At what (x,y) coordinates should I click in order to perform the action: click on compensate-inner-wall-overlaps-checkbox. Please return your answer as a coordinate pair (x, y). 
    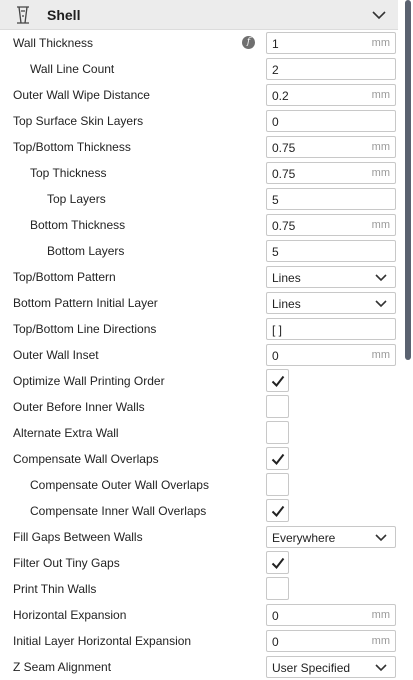
    Looking at the image, I should click on (277, 510).